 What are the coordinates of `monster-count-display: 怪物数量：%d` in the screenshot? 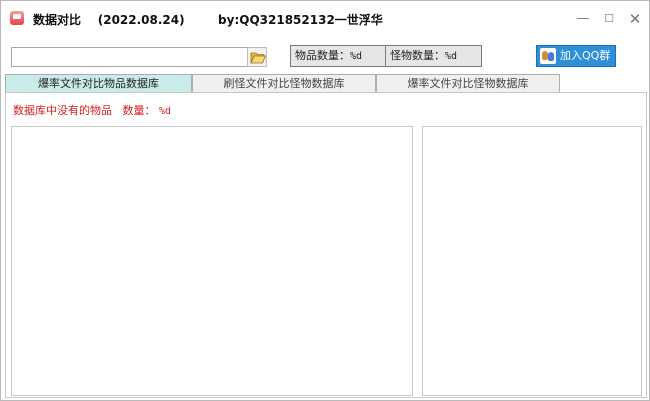 It's located at (433, 56).